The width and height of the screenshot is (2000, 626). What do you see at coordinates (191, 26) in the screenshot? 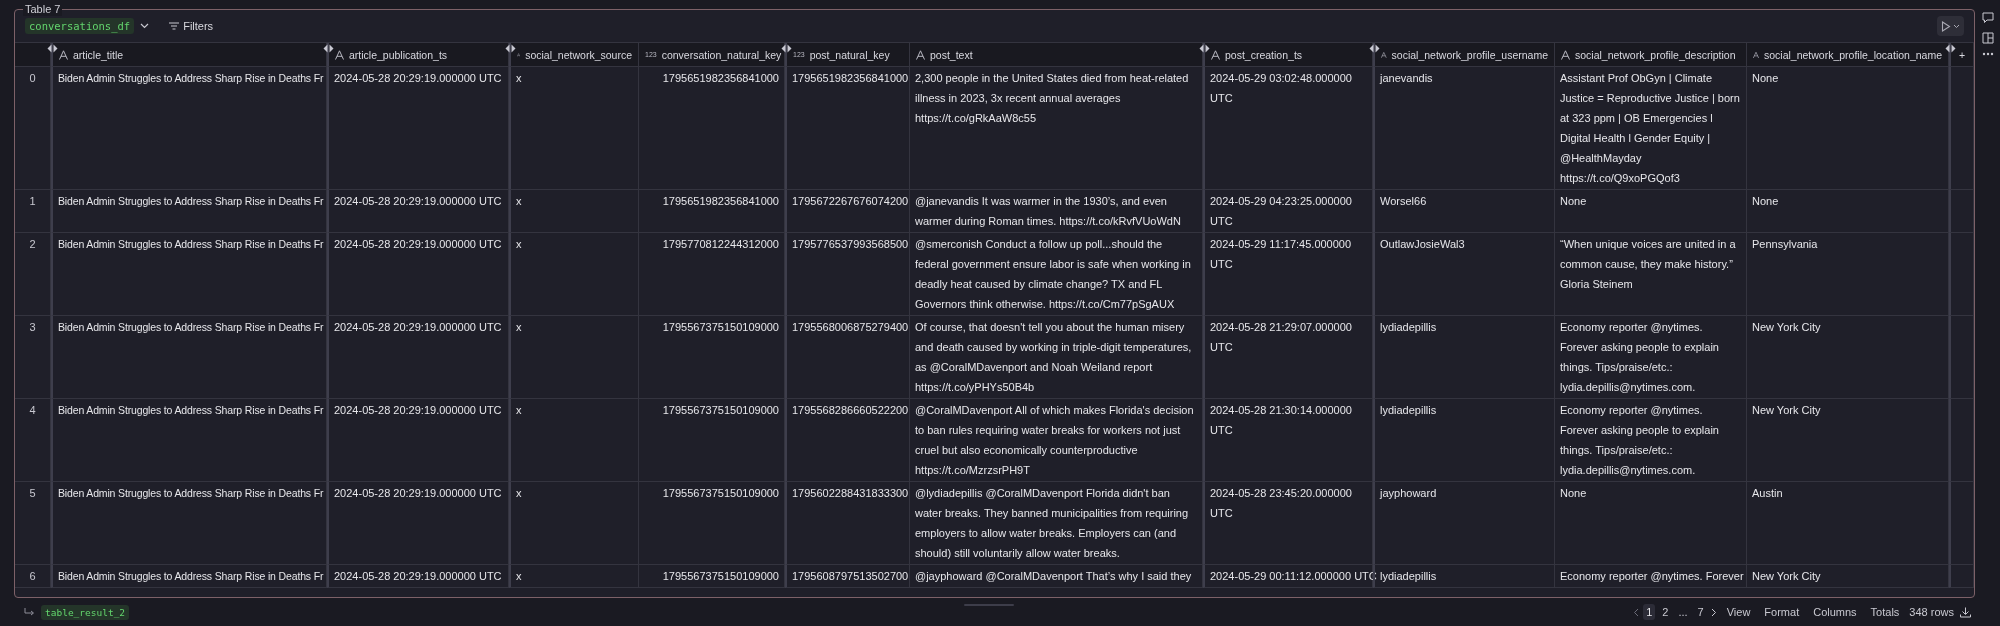
I see `filters-button: Filters` at bounding box center [191, 26].